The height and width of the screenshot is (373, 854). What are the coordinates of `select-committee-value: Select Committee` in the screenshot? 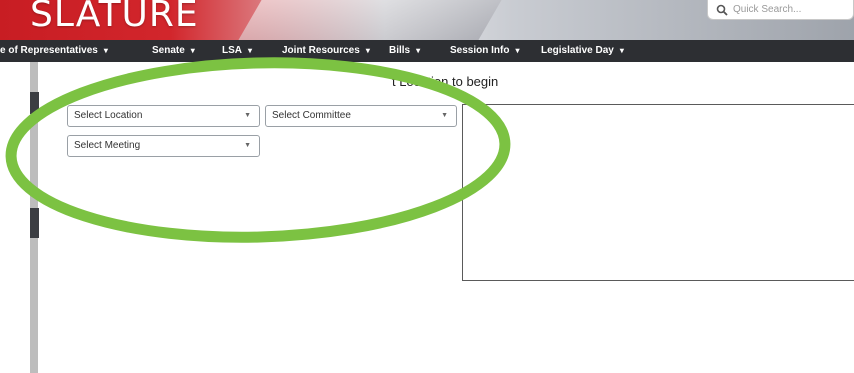 It's located at (311, 115).